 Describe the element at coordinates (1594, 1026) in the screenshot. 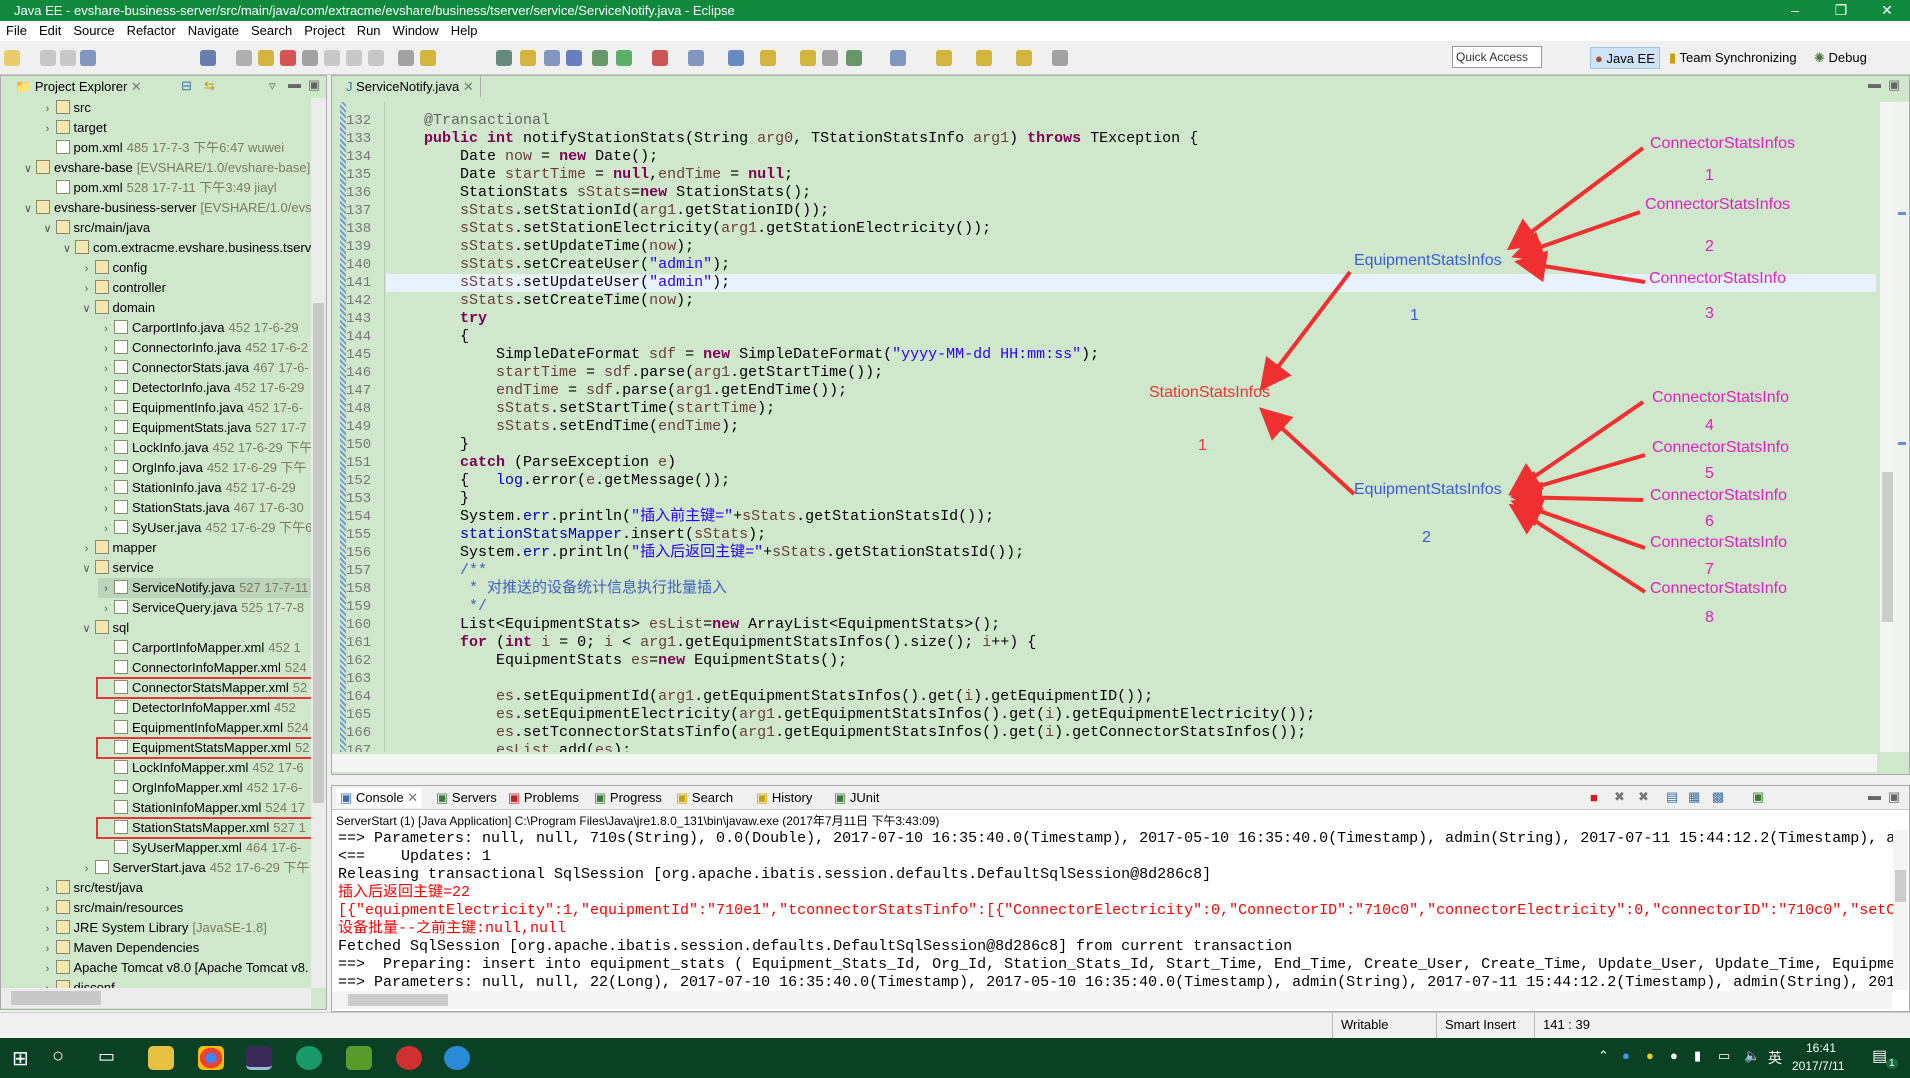

I see `status-cursor-position: 141 : 39` at that location.